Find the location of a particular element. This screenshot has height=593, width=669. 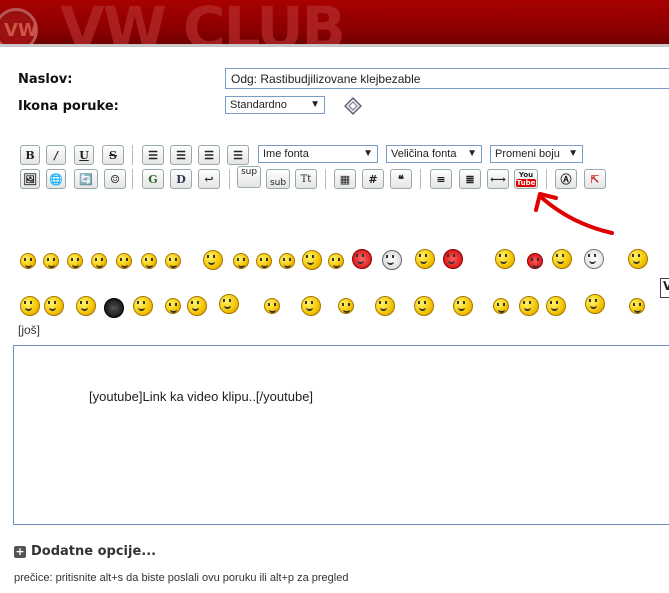

strike-button: S is located at coordinates (113, 155).